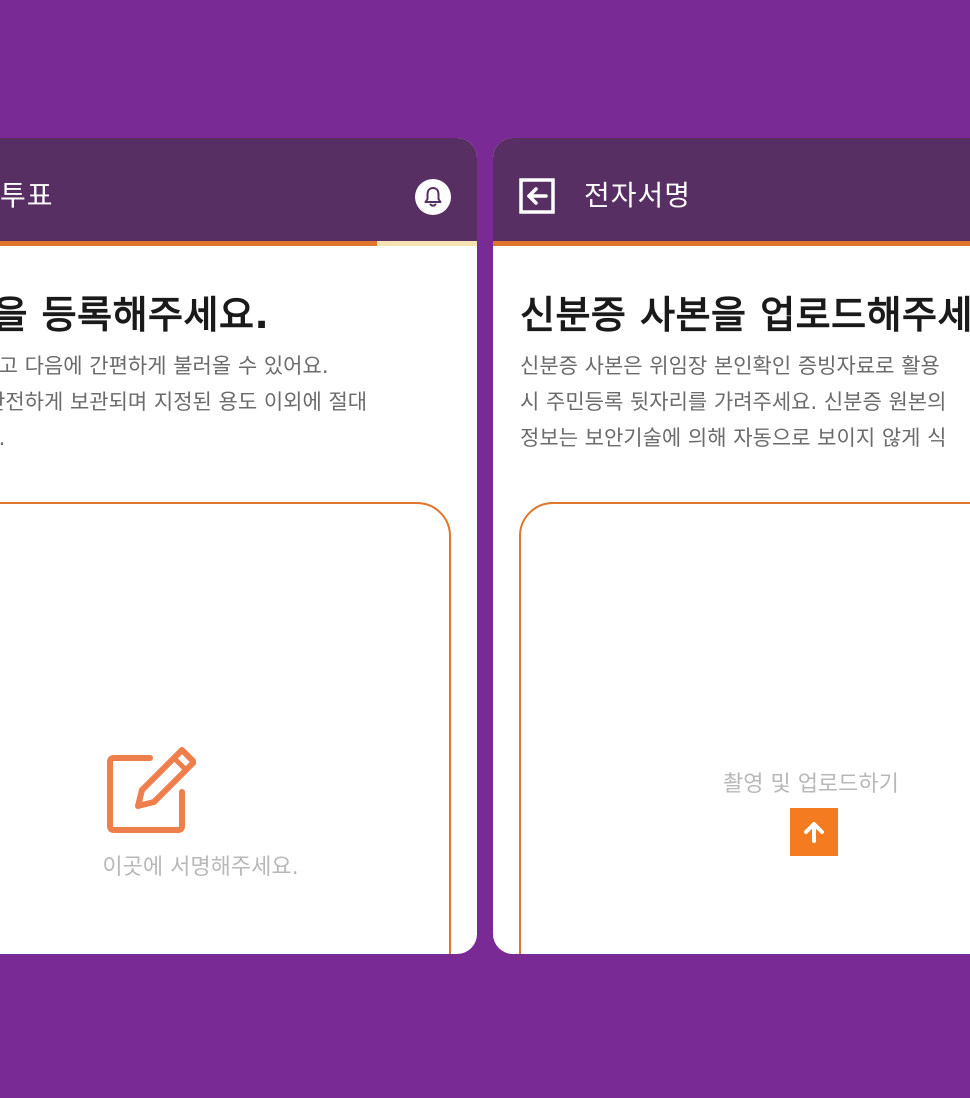 Image resolution: width=970 pixels, height=1098 pixels. Describe the element at coordinates (745, 315) in the screenshot. I see `right-heading: 신분증 사본을 업로드해주세` at that location.